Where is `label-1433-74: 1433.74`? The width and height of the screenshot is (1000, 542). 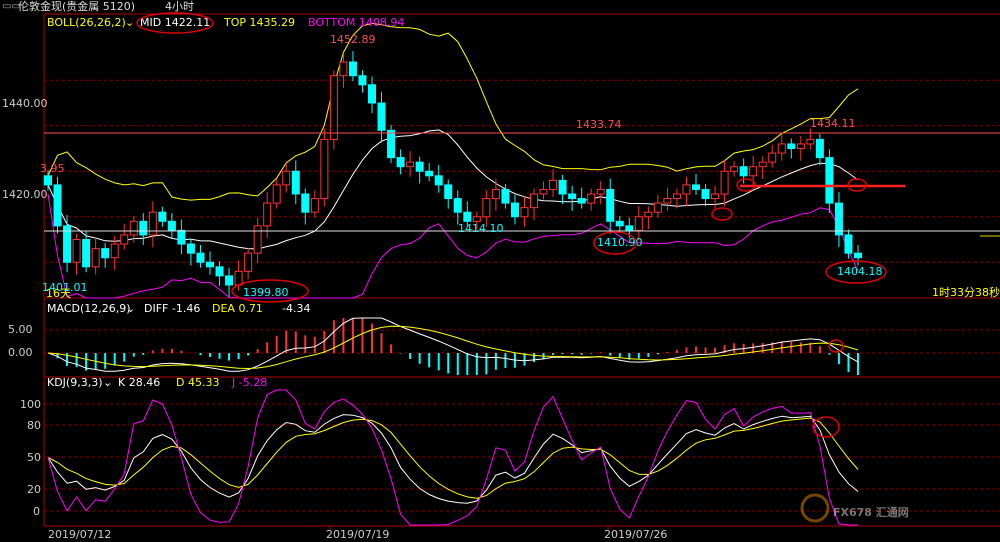
label-1433-74: 1433.74 is located at coordinates (599, 124).